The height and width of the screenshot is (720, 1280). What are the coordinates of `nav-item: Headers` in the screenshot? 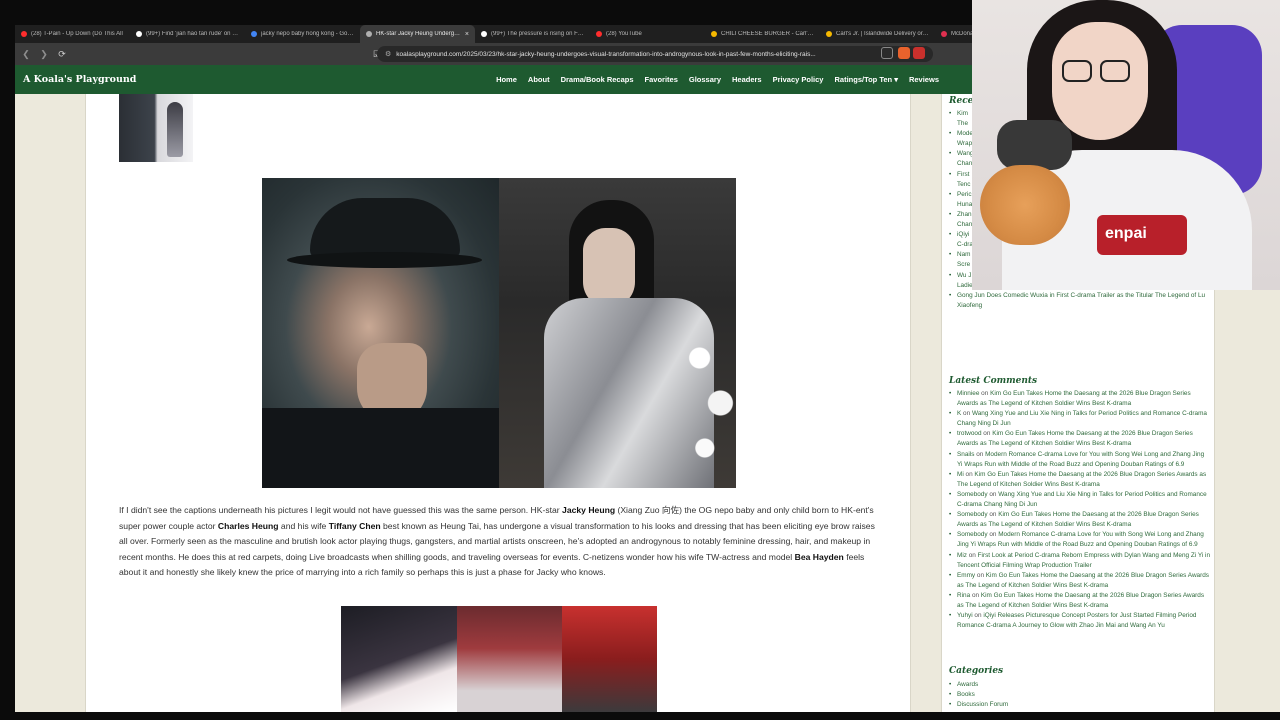 It's located at (747, 79).